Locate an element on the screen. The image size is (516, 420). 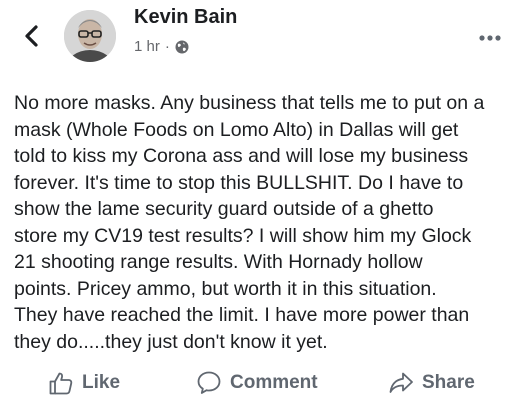
like-button: Like is located at coordinates (84, 383).